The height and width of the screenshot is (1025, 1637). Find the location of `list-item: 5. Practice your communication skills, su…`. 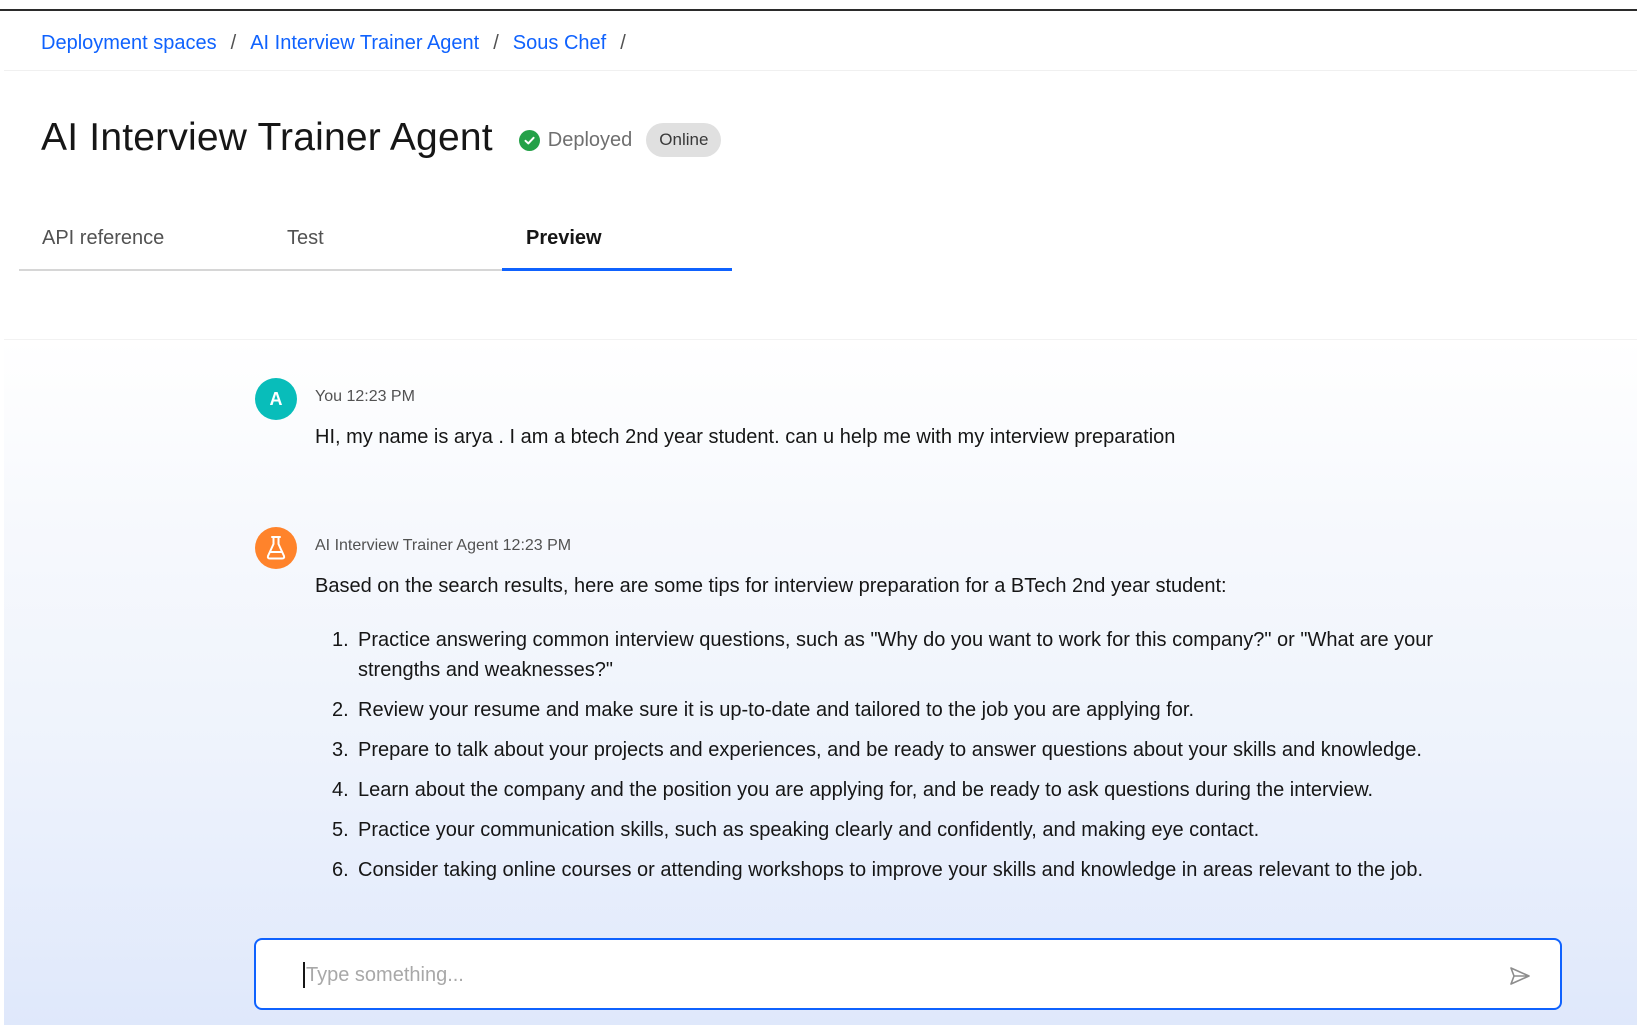

list-item: 5. Practice your communication skills, su… is located at coordinates (912, 830).